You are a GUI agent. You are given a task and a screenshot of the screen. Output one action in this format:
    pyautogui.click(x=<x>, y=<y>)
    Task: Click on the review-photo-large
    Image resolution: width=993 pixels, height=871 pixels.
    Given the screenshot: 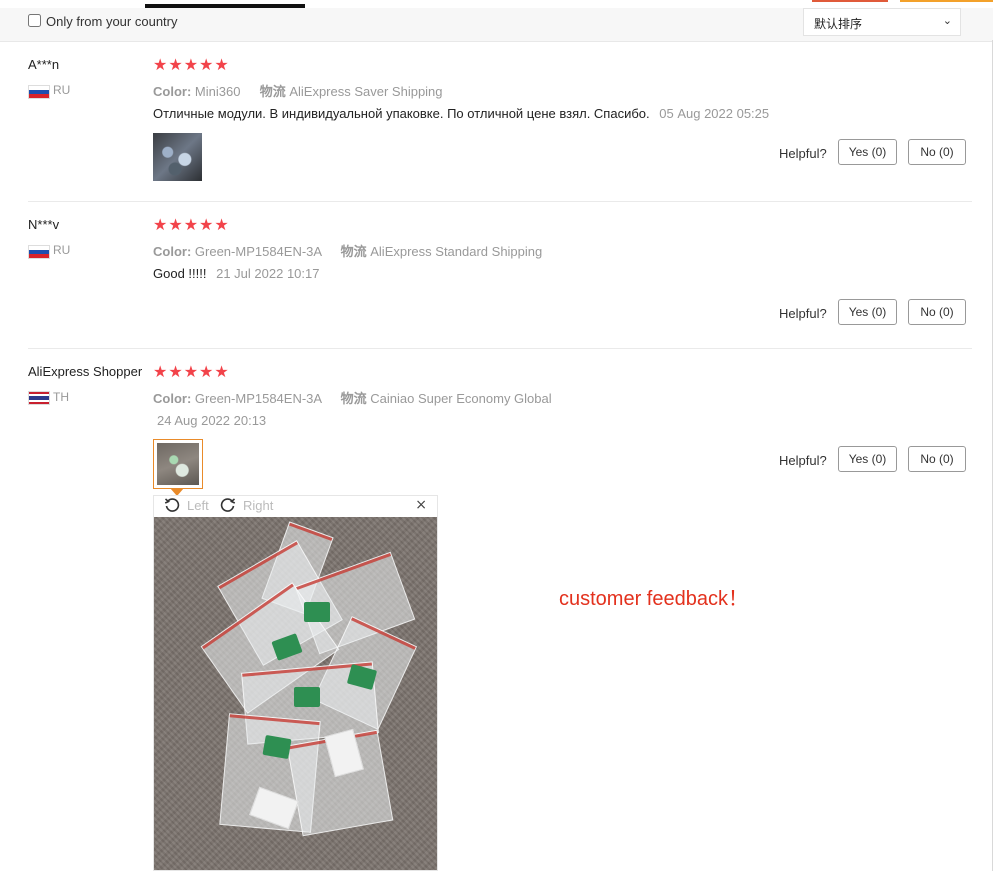 What is the action you would take?
    pyautogui.click(x=295, y=693)
    